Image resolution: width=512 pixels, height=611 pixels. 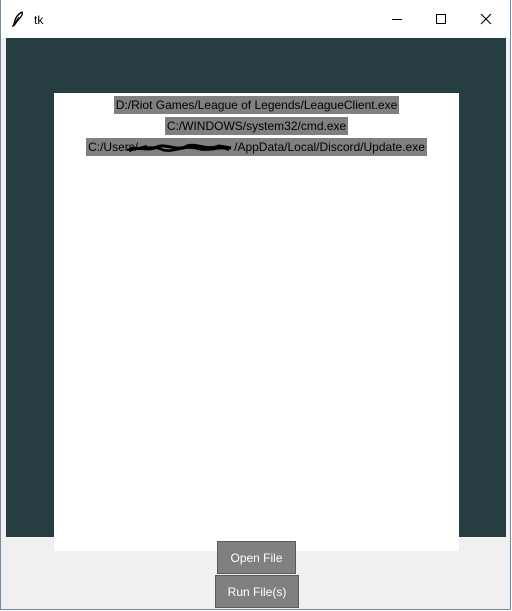 I want to click on file-path-label: C:/WINDOWS/system32/cmd.exe, so click(x=256, y=126).